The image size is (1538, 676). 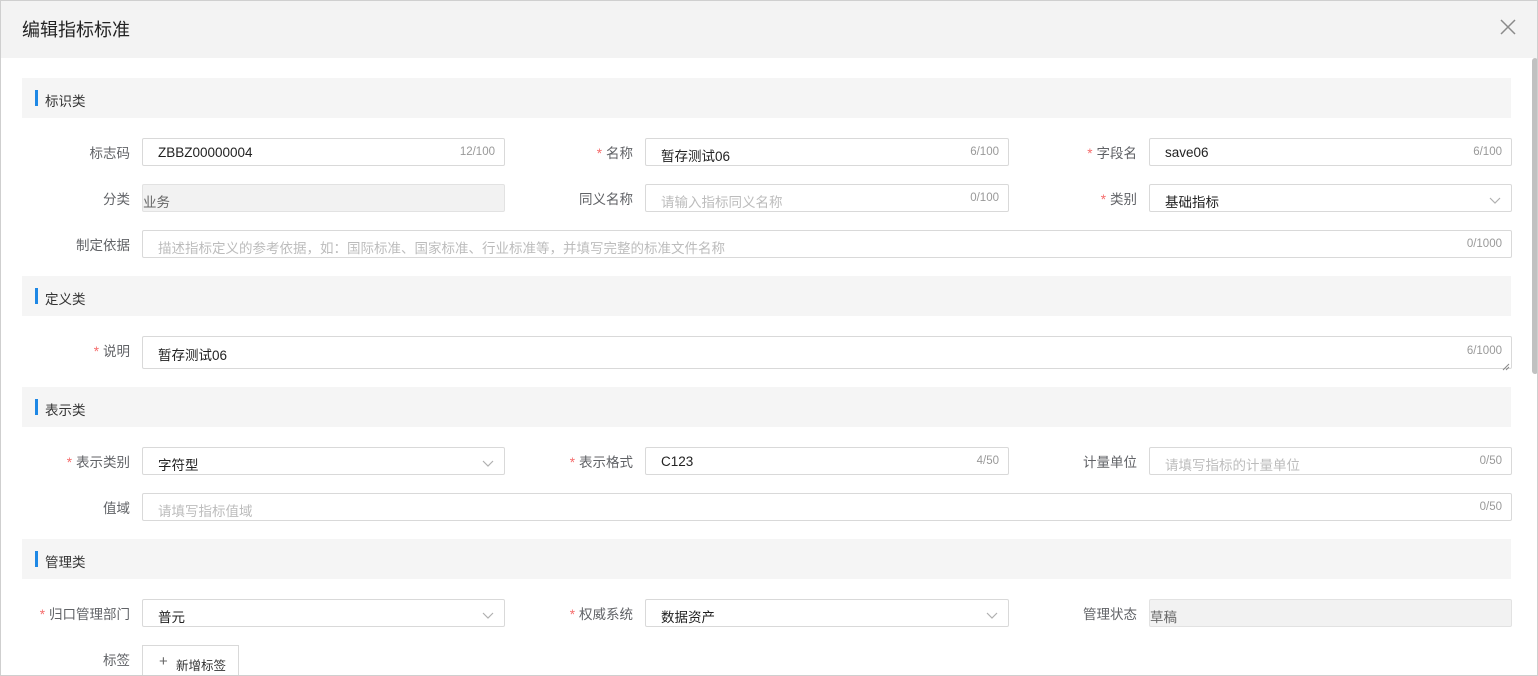 What do you see at coordinates (601, 614) in the screenshot?
I see `authority-label: * 权威系统` at bounding box center [601, 614].